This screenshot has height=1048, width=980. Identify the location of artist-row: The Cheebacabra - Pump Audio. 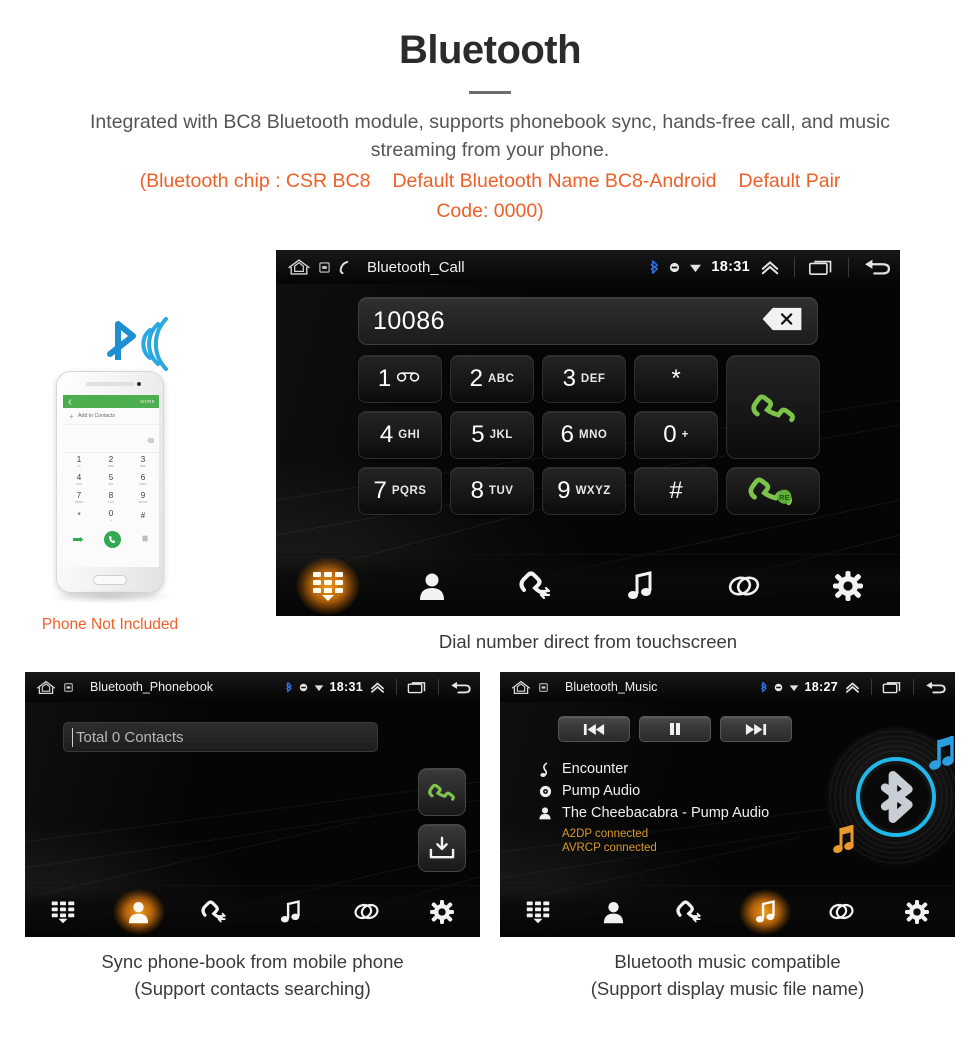
(653, 813).